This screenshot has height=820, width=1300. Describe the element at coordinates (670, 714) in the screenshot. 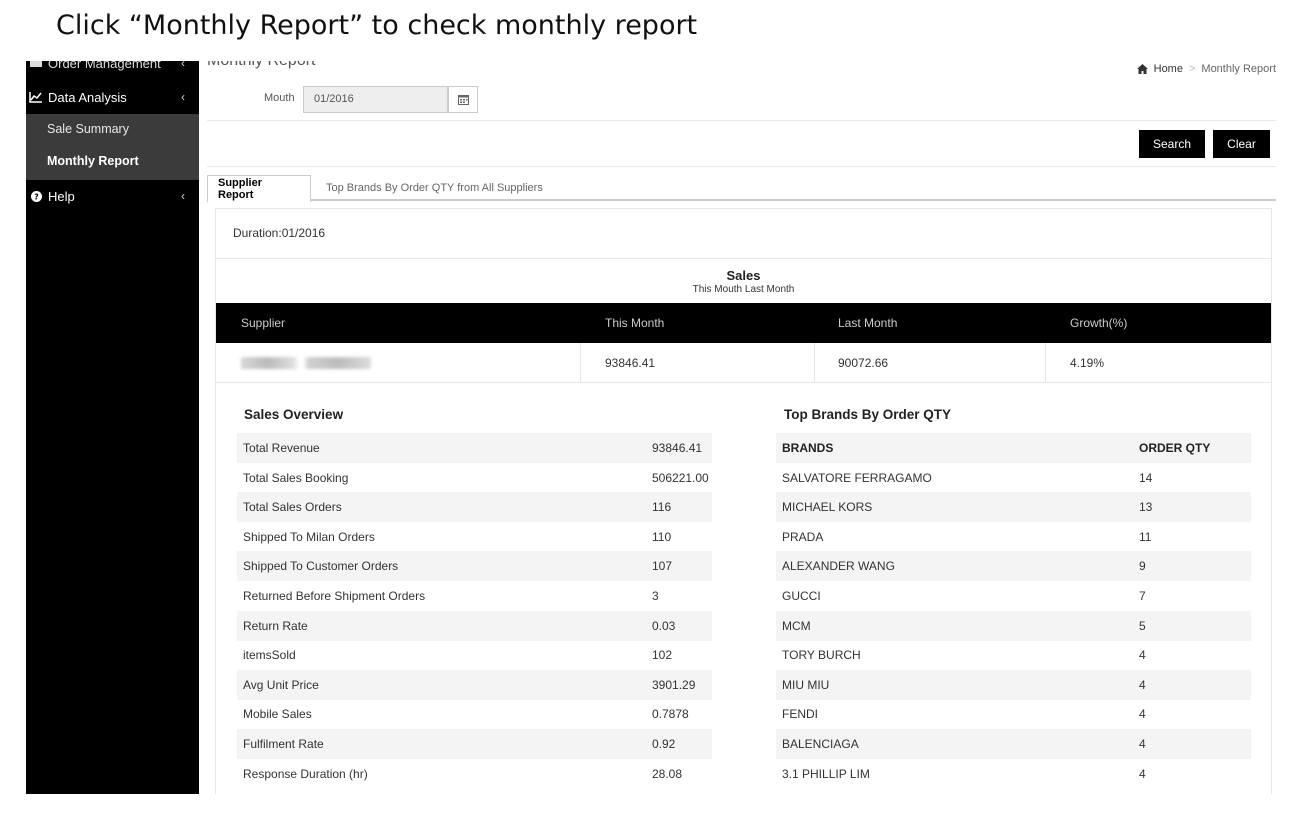

I see `metric-value: 0.7878` at that location.